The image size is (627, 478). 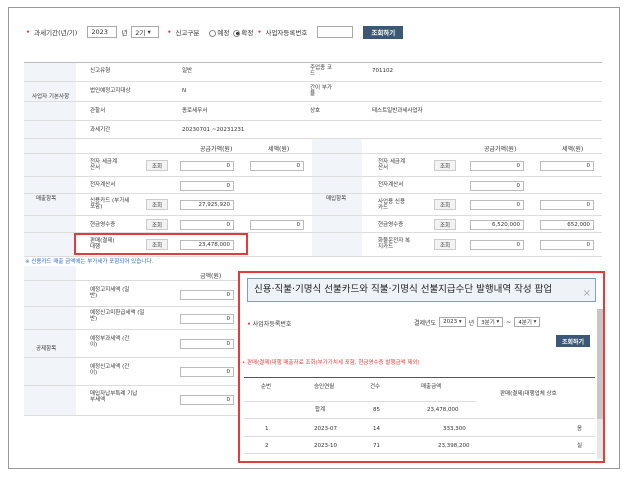 What do you see at coordinates (117, 316) in the screenshot?
I see `deduction-label: 예정신고미환급세액 (일반)` at bounding box center [117, 316].